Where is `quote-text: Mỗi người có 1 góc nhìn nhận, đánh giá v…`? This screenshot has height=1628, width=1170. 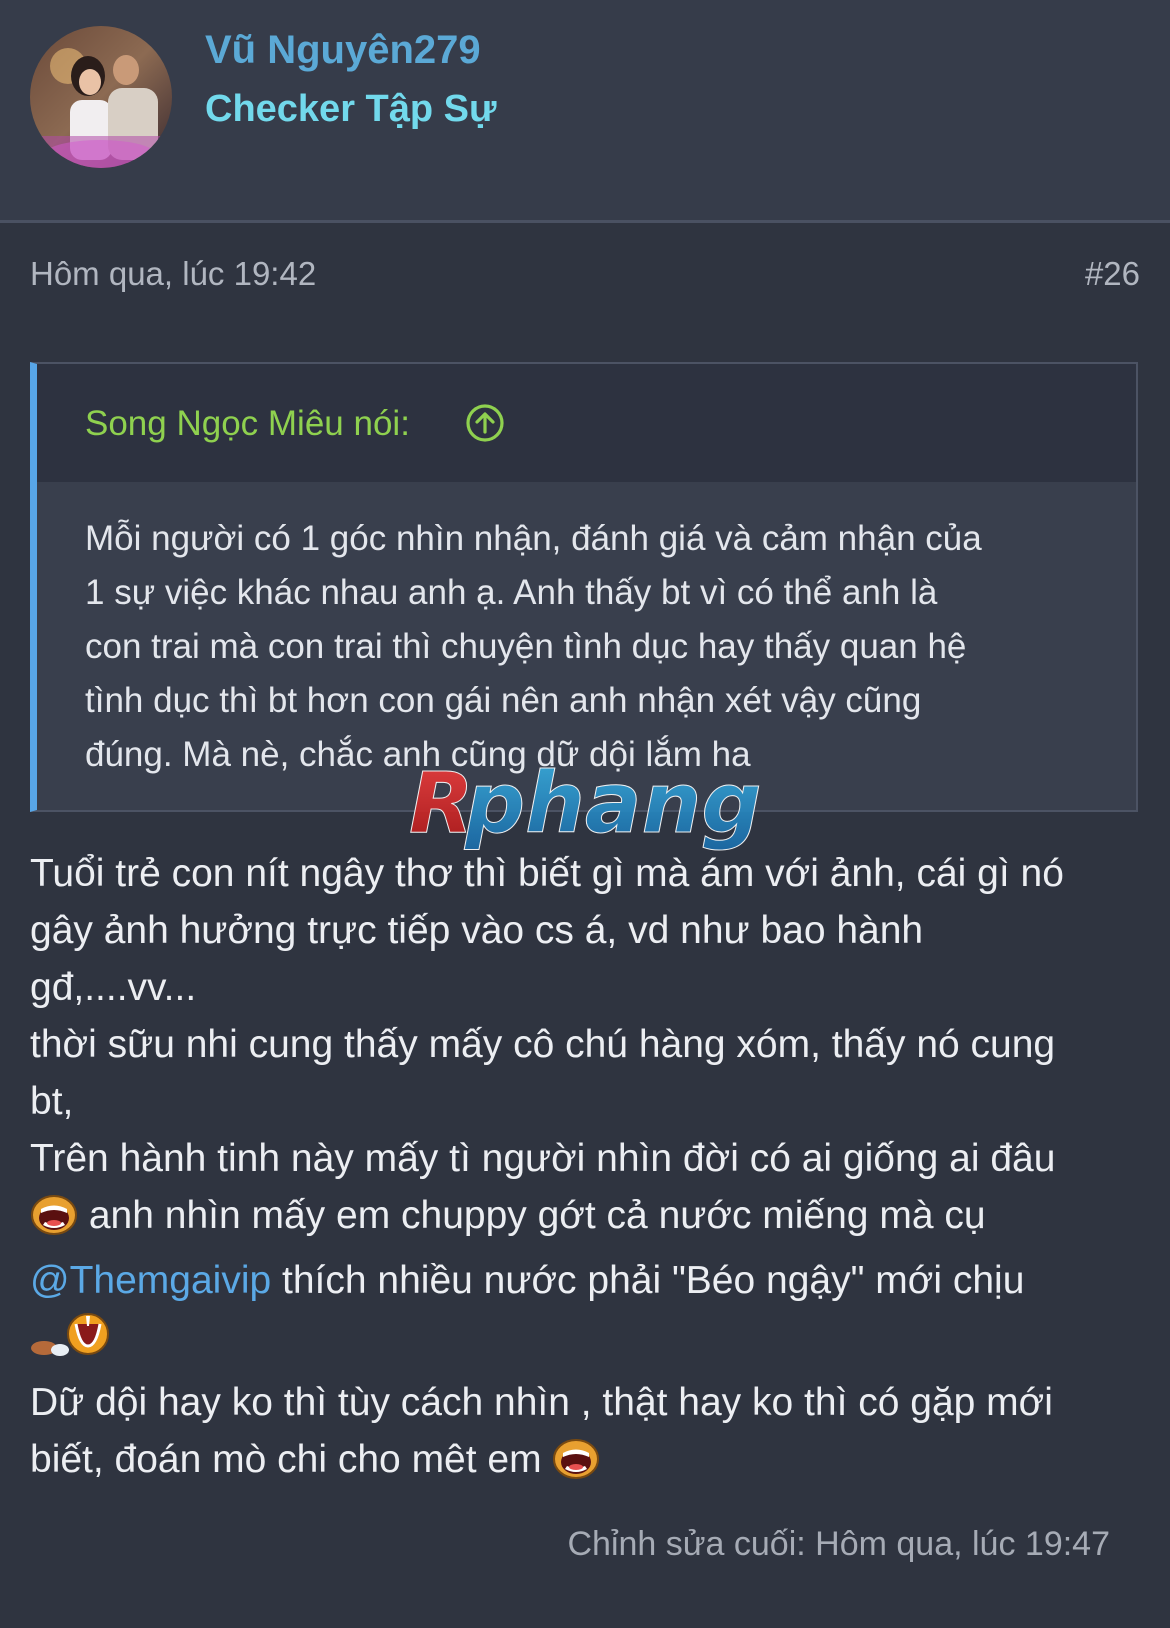 quote-text: Mỗi người có 1 góc nhìn nhận, đánh giá v… is located at coordinates (585, 647).